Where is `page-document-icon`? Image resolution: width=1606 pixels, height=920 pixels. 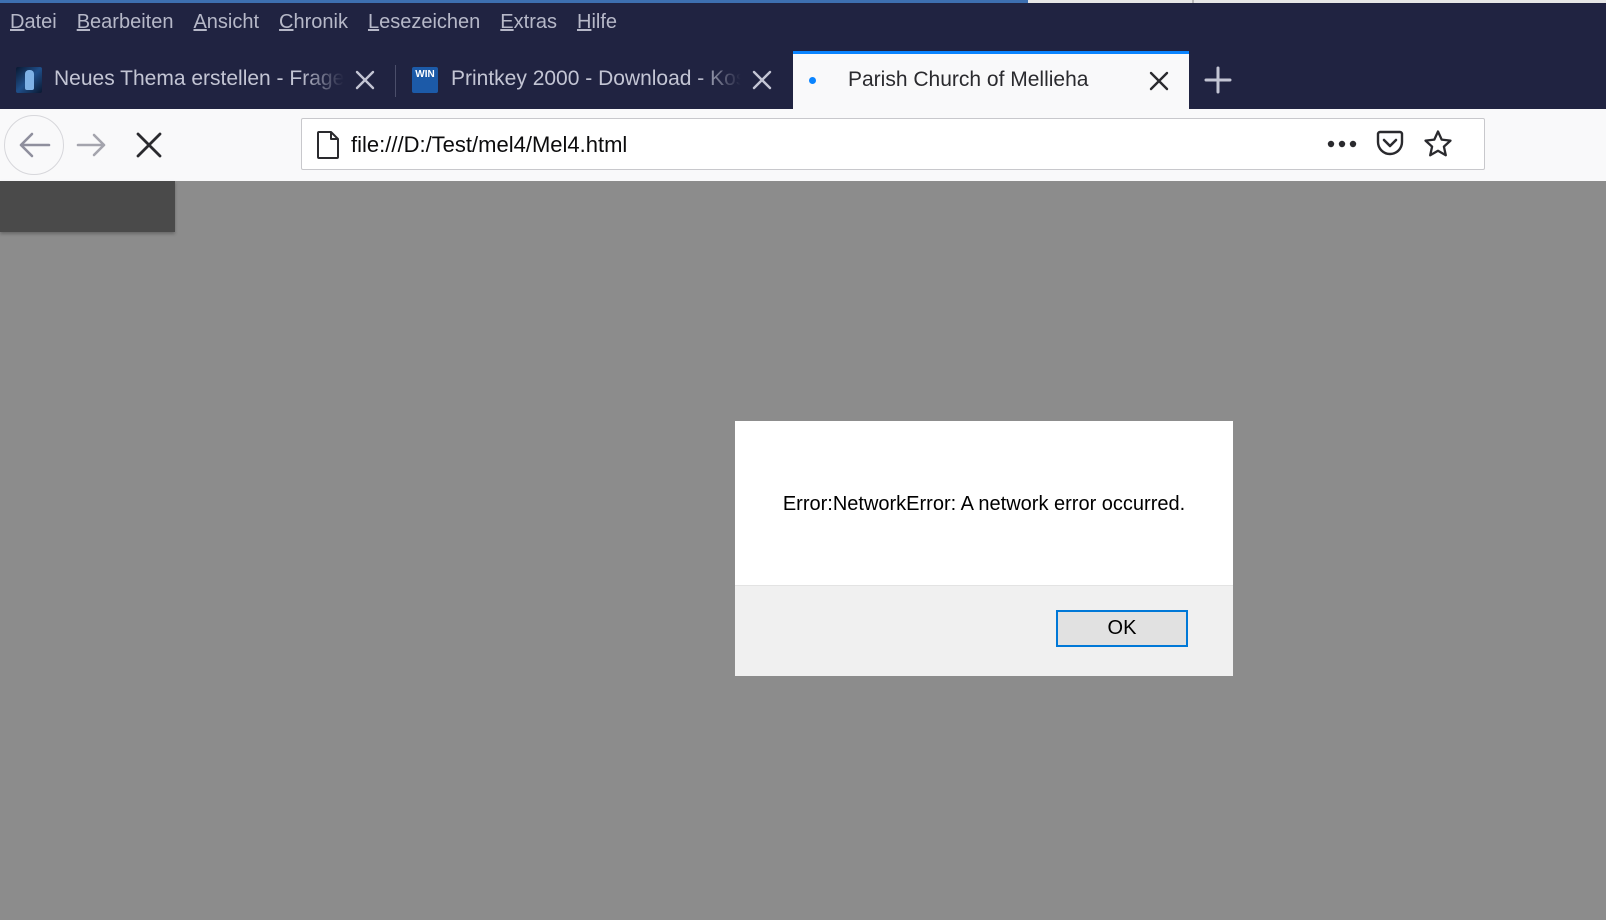 page-document-icon is located at coordinates (328, 145).